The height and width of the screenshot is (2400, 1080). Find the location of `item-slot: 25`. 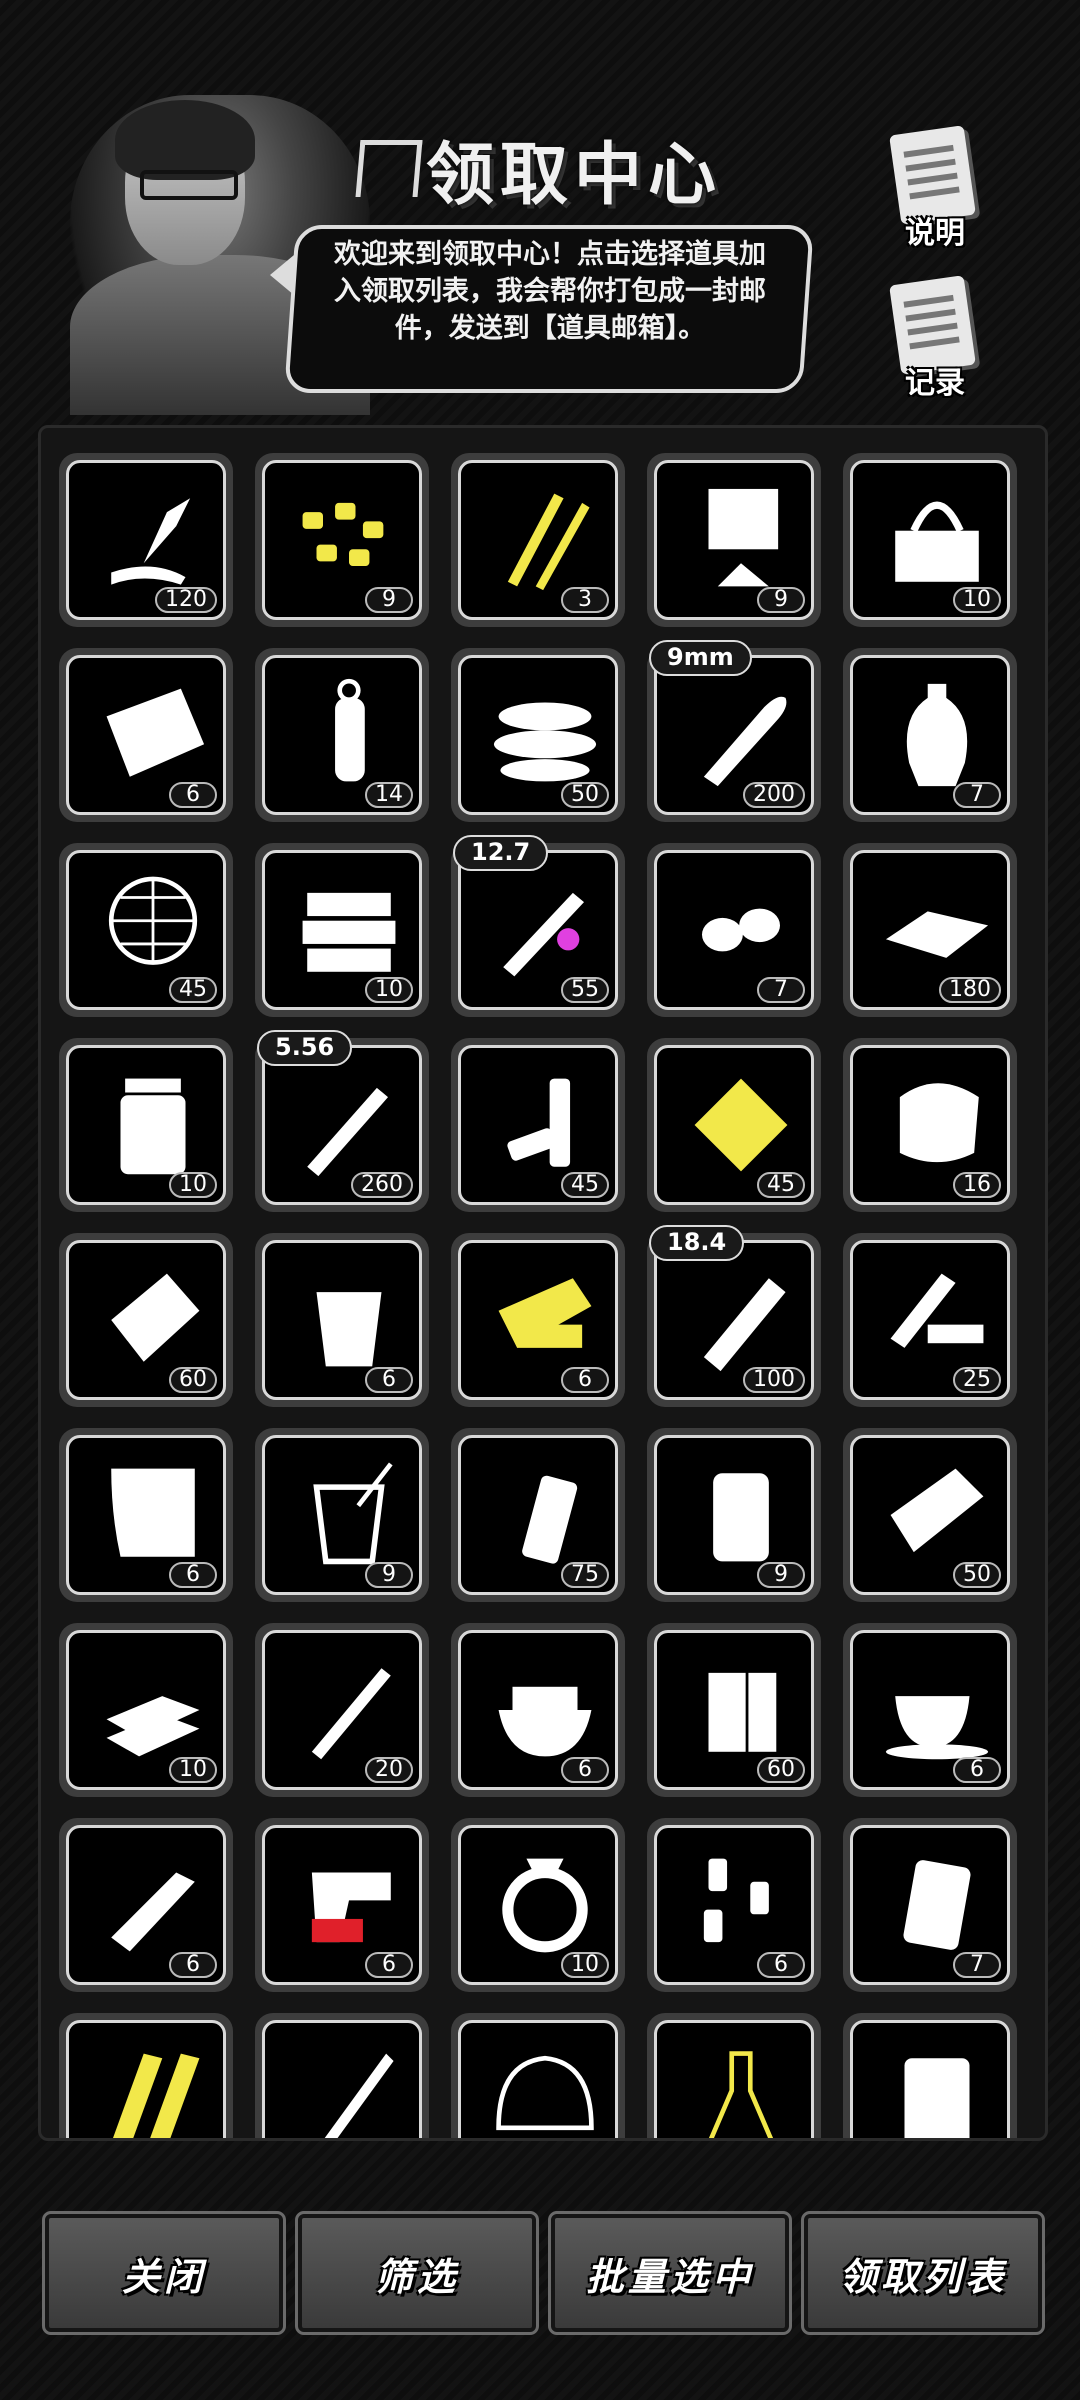

item-slot: 25 is located at coordinates (930, 1320).